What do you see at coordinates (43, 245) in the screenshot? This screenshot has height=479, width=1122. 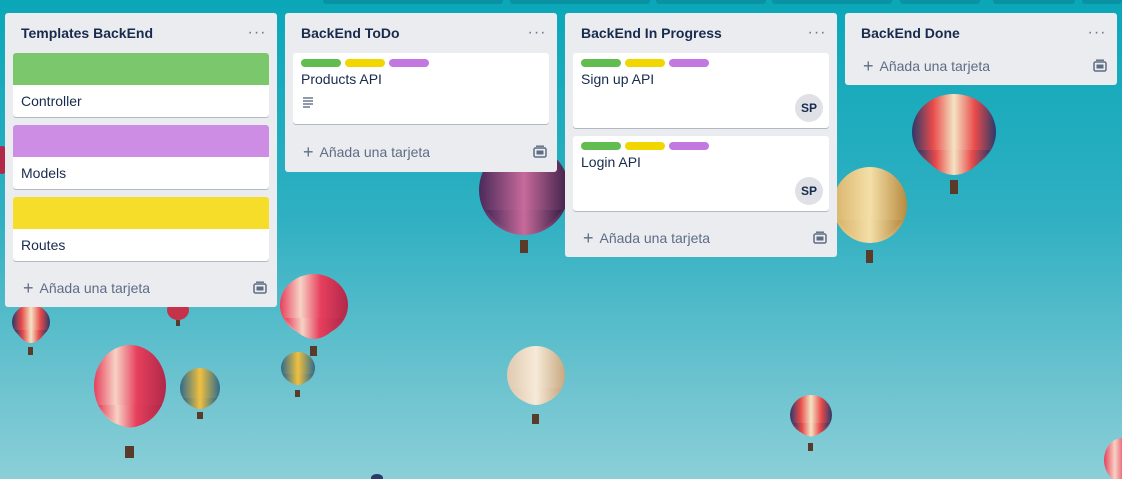 I see `card-title: Routes` at bounding box center [43, 245].